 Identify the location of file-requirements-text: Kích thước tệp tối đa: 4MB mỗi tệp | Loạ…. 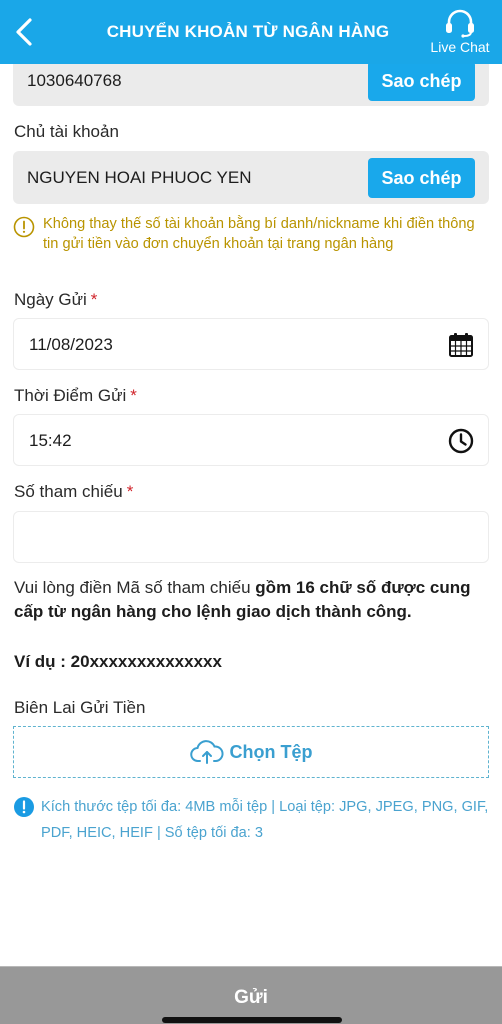
(265, 820).